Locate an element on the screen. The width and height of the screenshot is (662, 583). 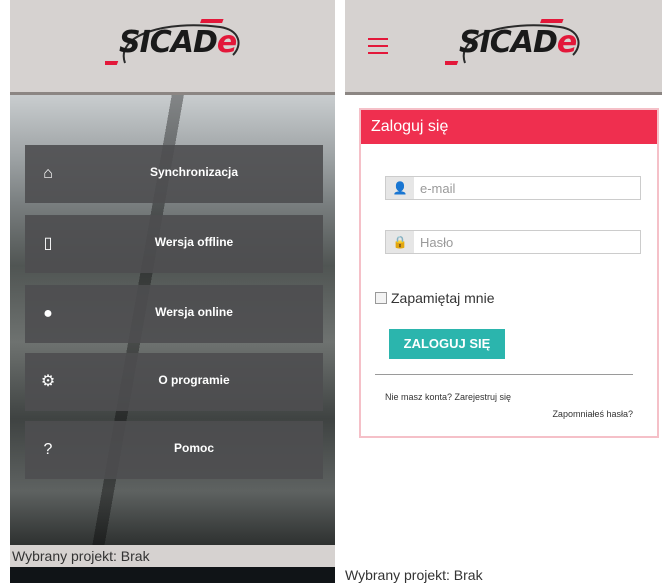
email-field: 👤 is located at coordinates (513, 188).